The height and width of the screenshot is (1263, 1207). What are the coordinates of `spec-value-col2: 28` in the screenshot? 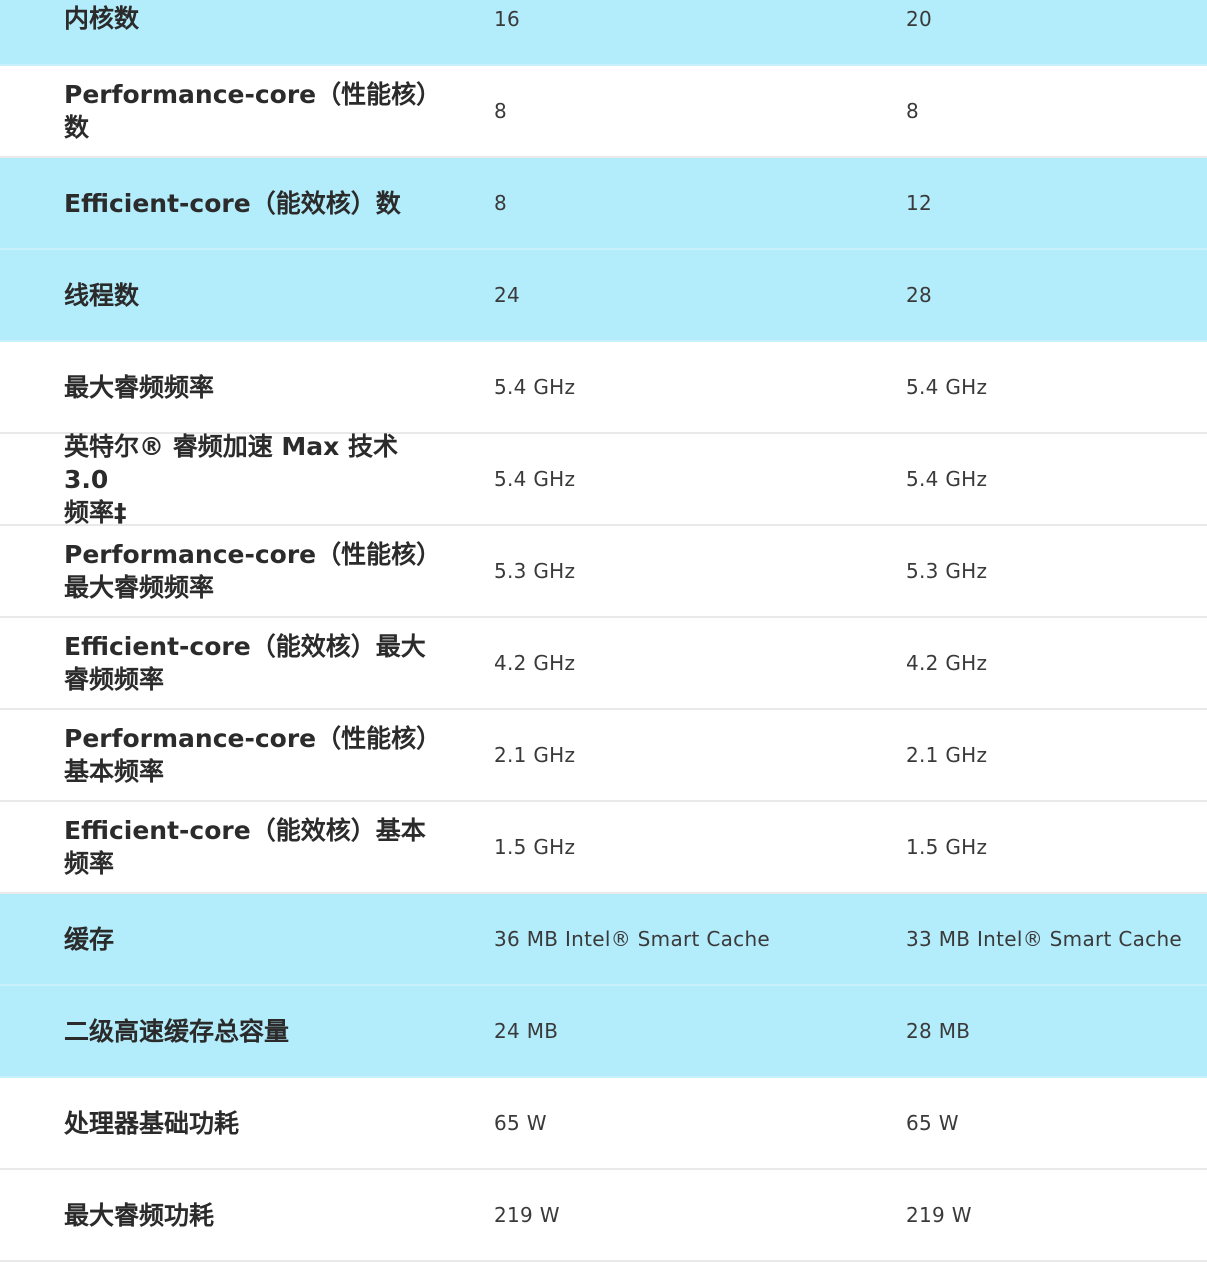 It's located at (919, 295).